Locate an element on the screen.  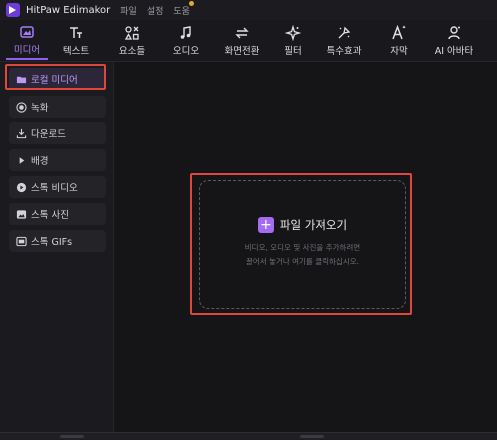
sidebar-item-label: 배경 is located at coordinates (40, 161).